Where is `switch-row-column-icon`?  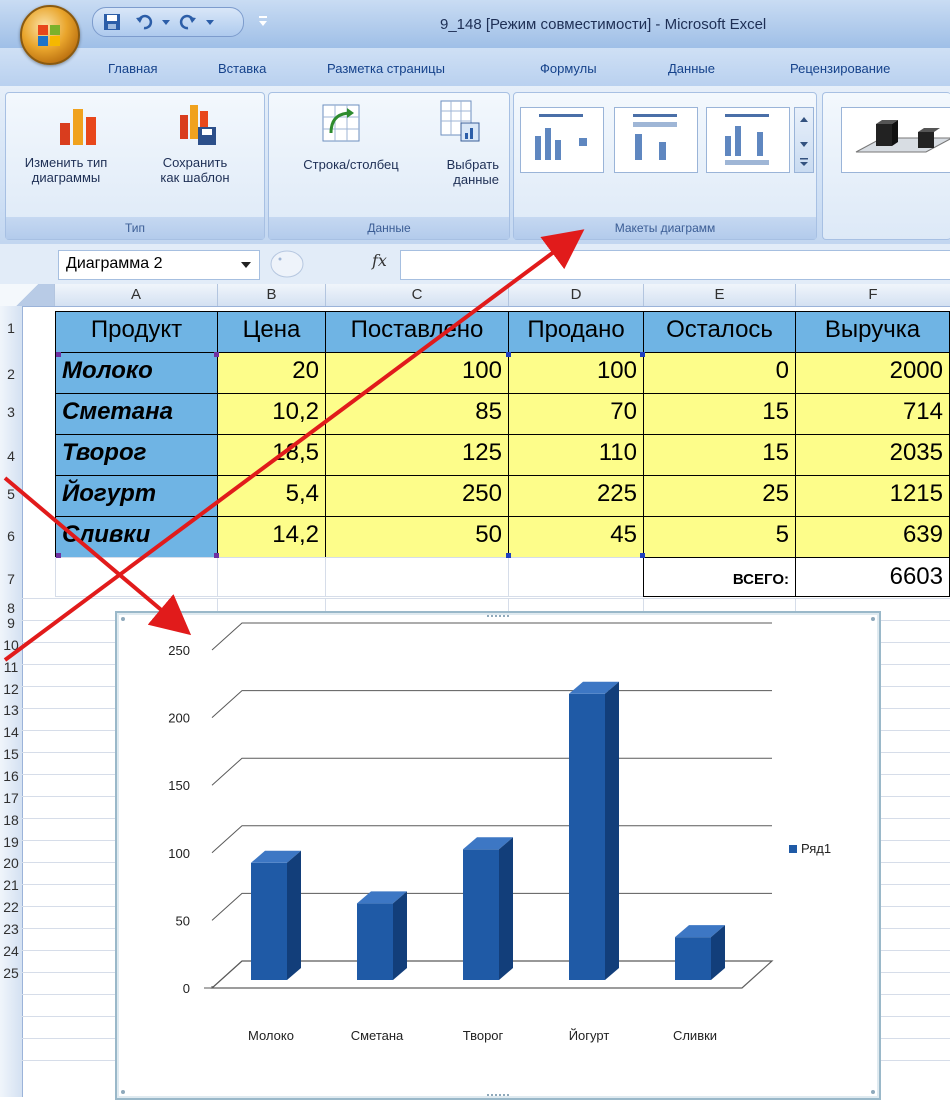 switch-row-column-icon is located at coordinates (341, 123).